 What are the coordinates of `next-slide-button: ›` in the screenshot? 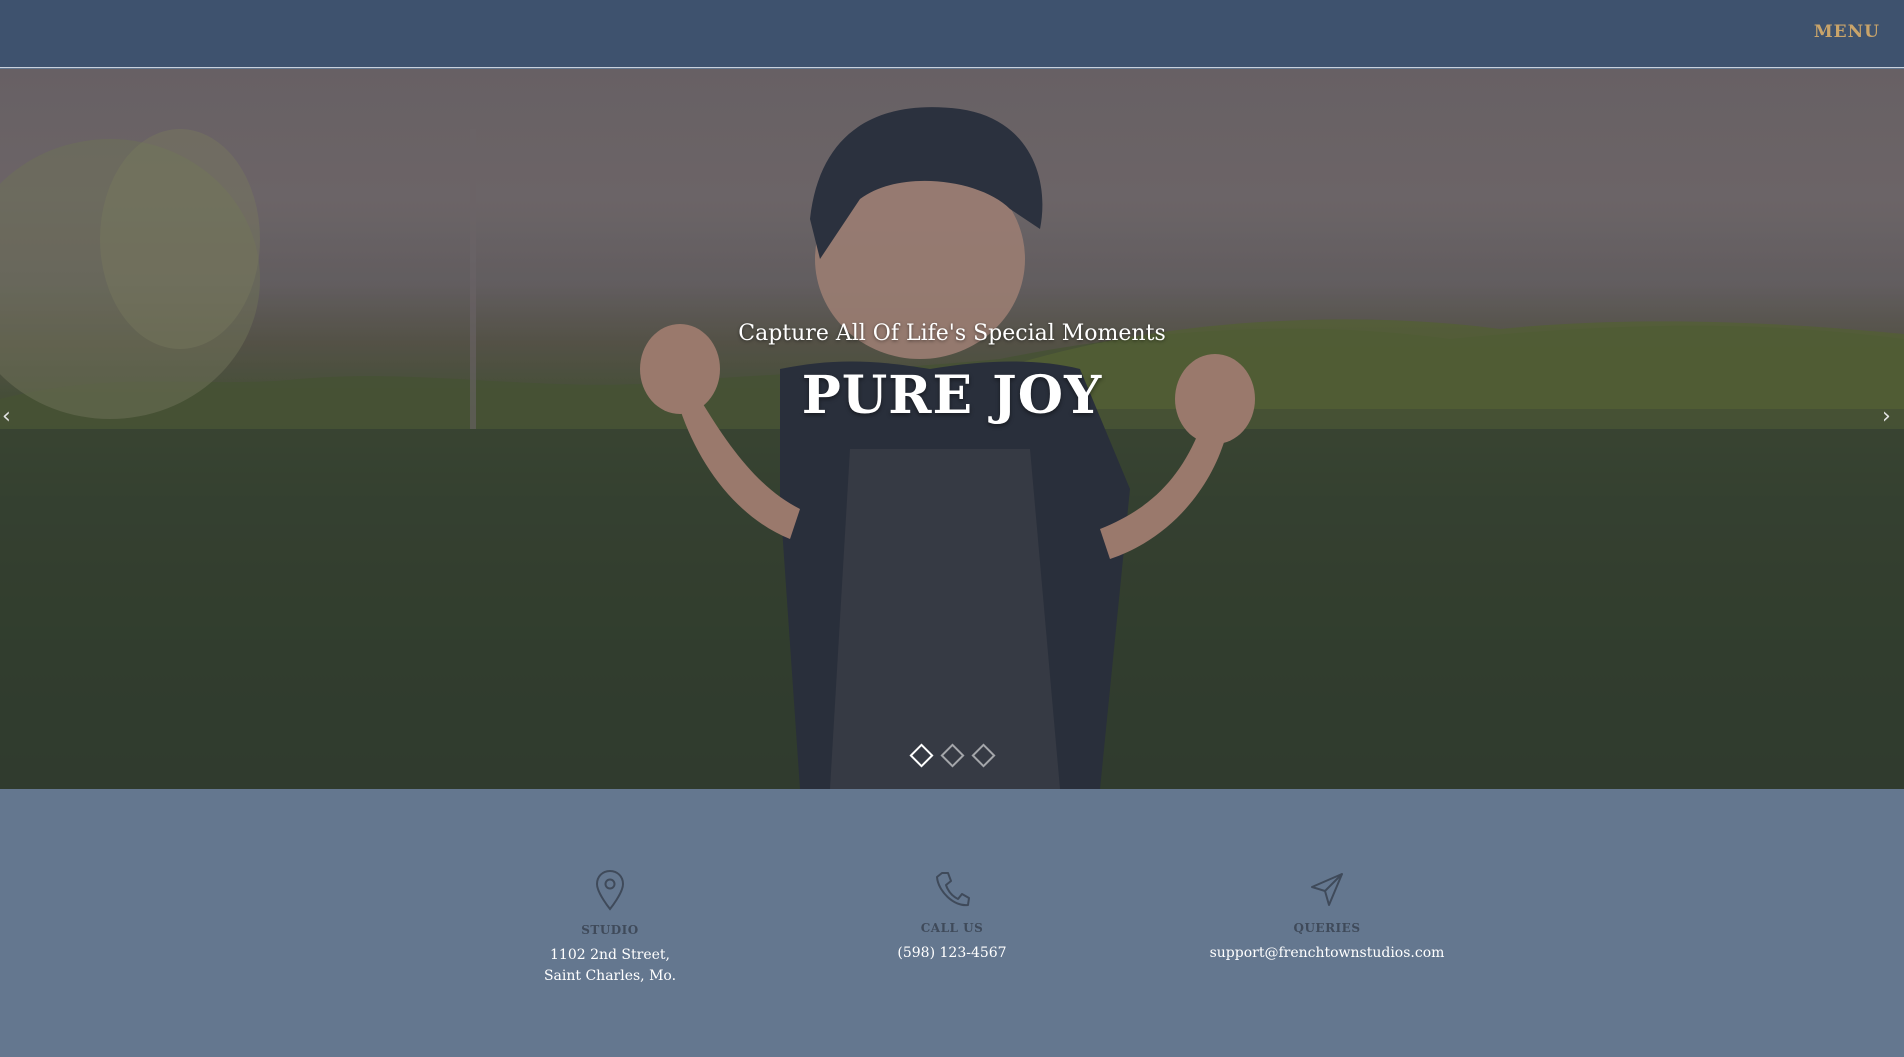 It's located at (1892, 417).